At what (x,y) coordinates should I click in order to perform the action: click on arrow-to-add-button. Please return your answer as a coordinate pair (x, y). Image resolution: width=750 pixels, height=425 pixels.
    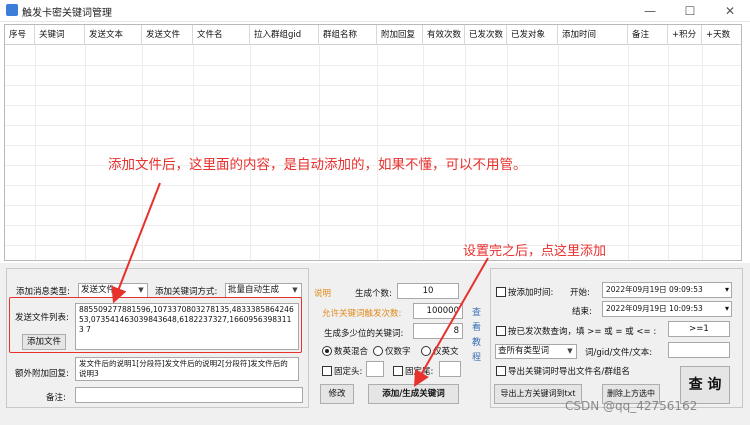
    Looking at the image, I should click on (451, 322).